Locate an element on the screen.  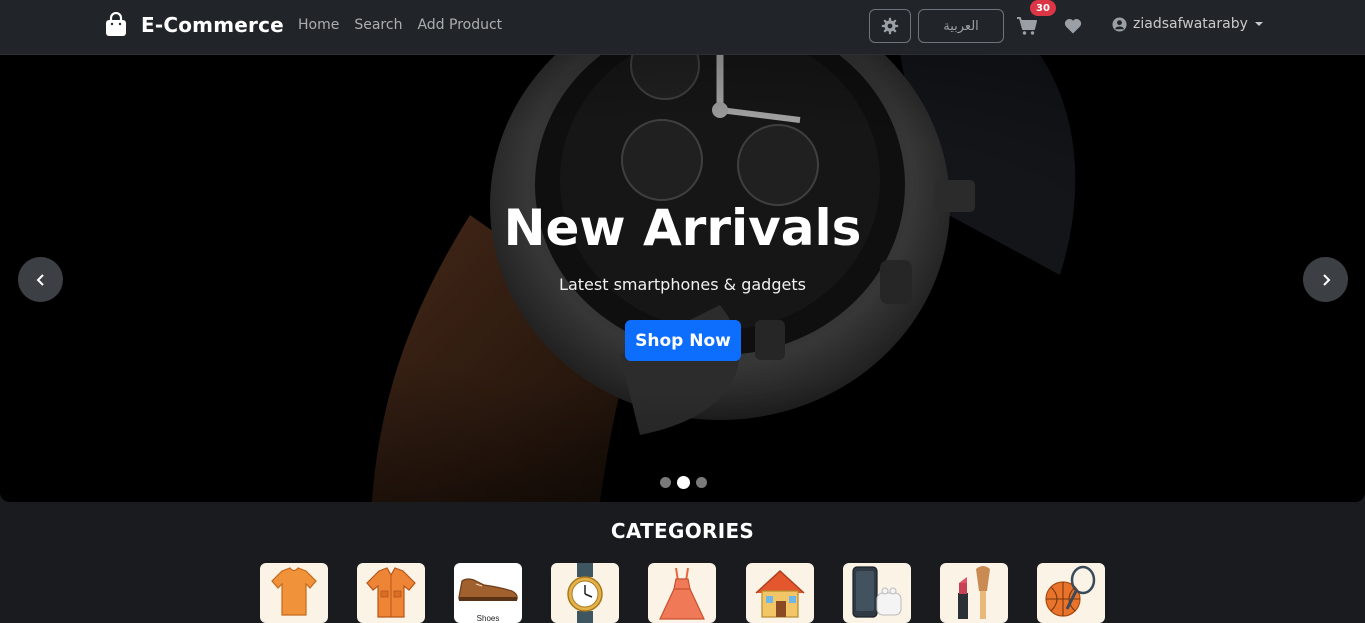
house-icon is located at coordinates (780, 593).